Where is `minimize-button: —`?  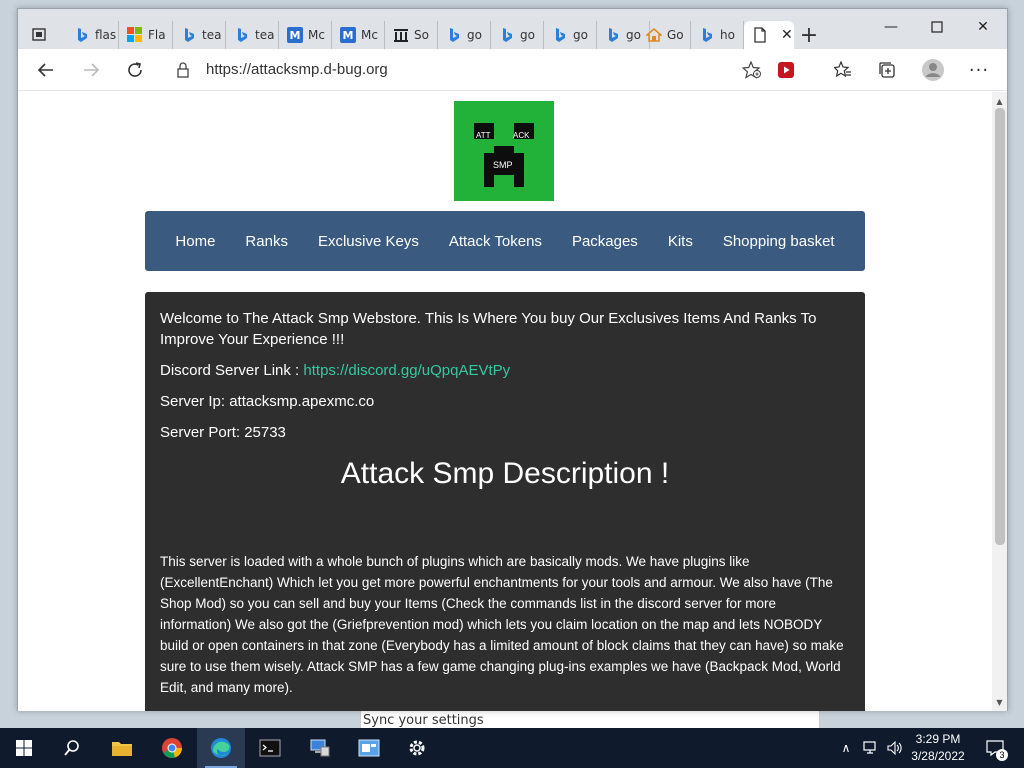
minimize-button: — is located at coordinates (891, 27).